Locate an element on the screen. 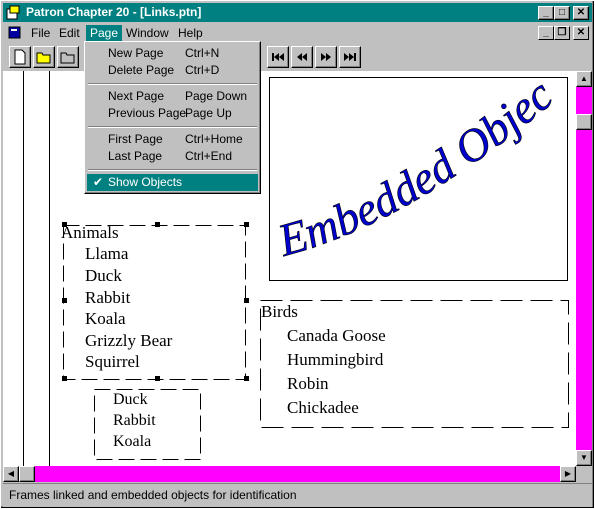 The width and height of the screenshot is (595, 509). title-bar: Patron Chapter 20 - [Links.ptn] _ □ ✕ is located at coordinates (297, 12).